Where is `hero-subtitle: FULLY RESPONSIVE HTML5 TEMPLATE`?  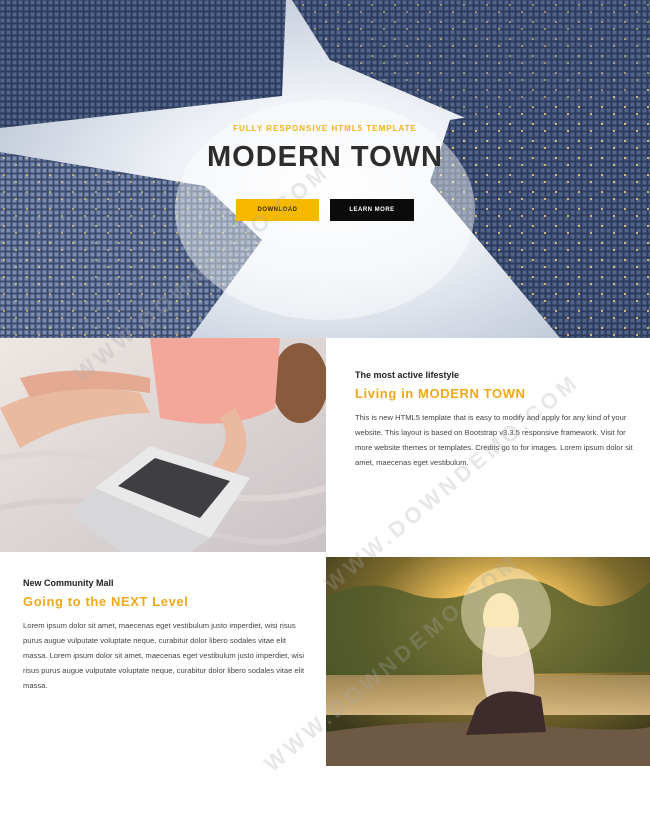
hero-subtitle: FULLY RESPONSIVE HTML5 TEMPLATE is located at coordinates (325, 128).